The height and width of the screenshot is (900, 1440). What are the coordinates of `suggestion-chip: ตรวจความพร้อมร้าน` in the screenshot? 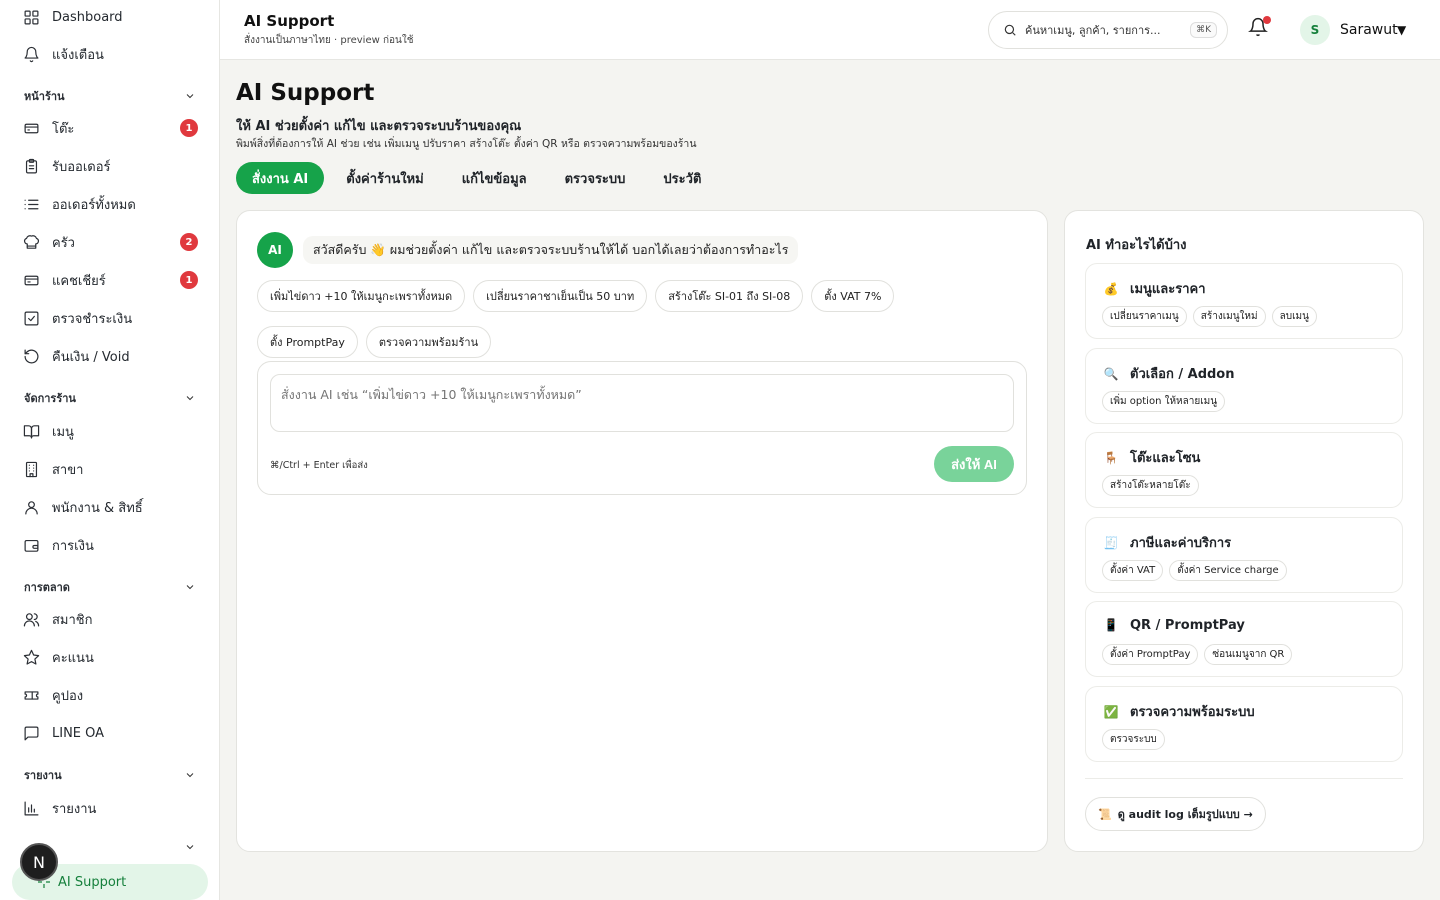 It's located at (428, 342).